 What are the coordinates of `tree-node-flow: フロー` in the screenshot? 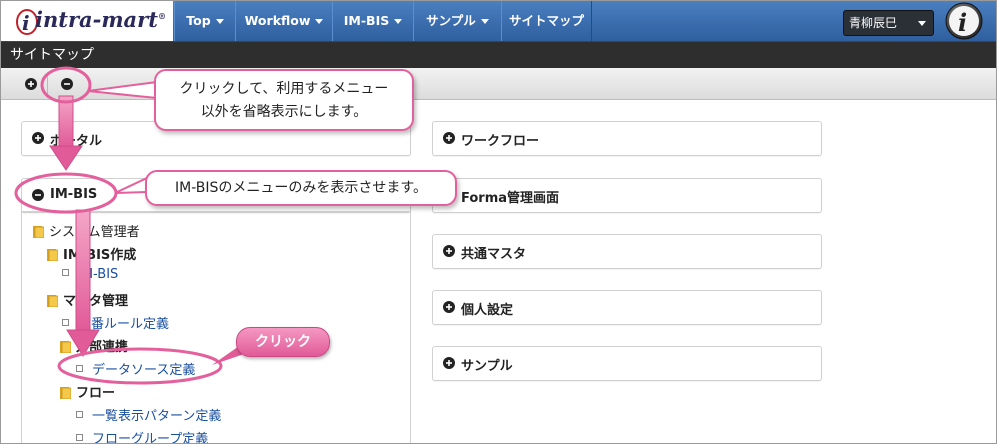 It's located at (87, 391).